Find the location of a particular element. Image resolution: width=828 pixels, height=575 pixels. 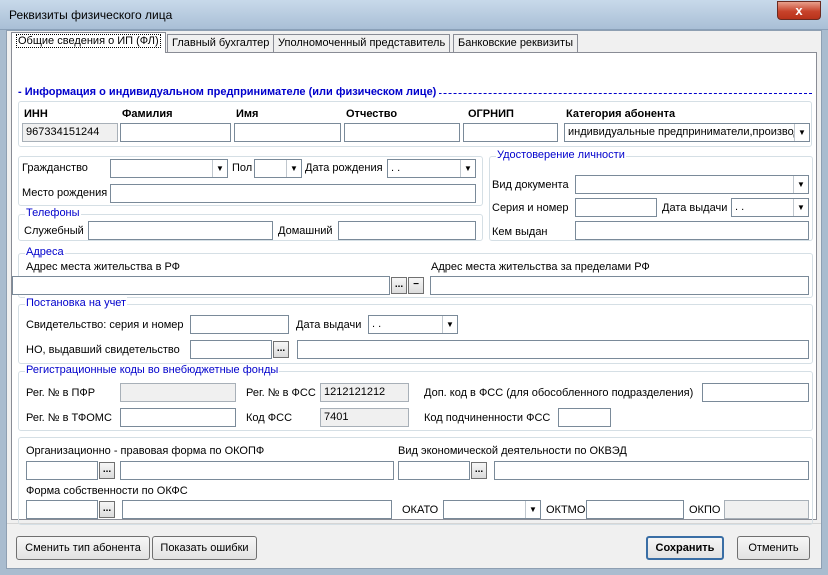

surname-field is located at coordinates (175, 132).